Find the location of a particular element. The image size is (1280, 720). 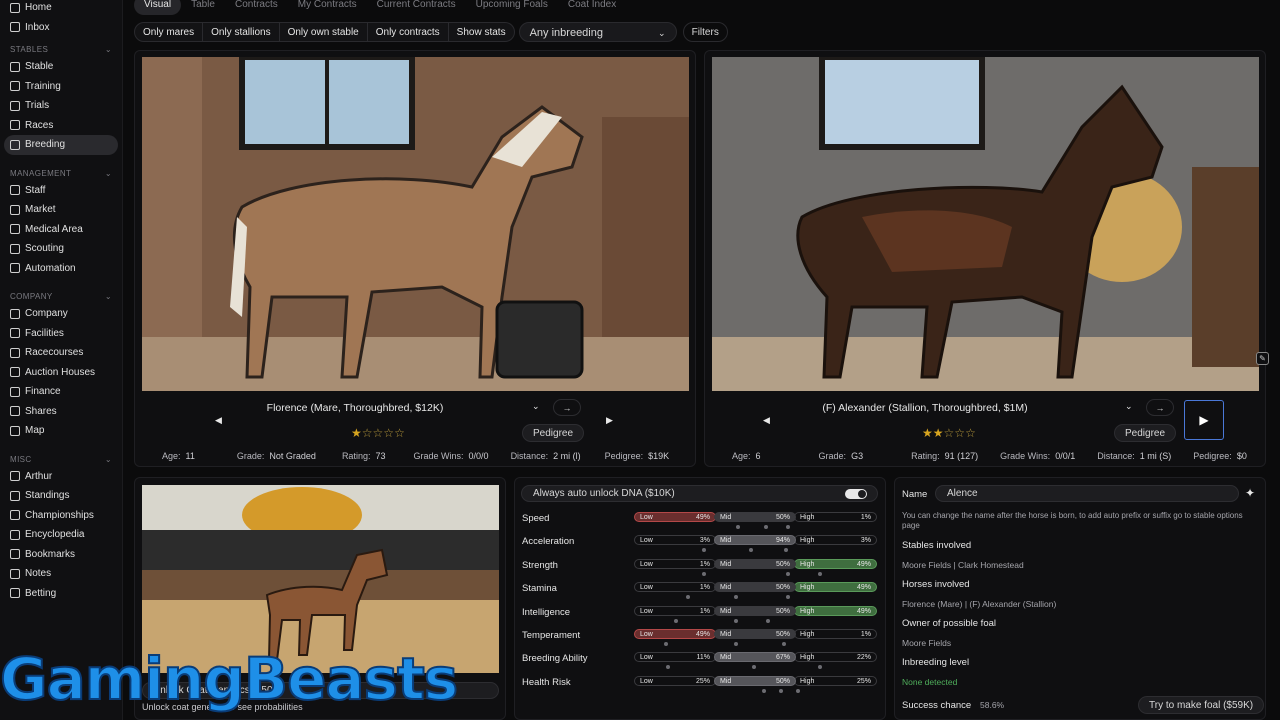

sidebar-item-stable: Stable is located at coordinates (61, 67).